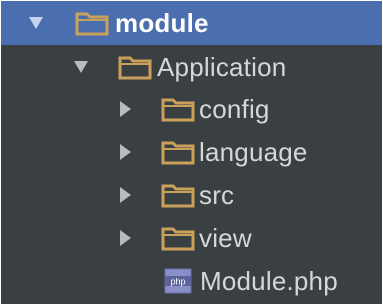 The height and width of the screenshot is (306, 383). I want to click on tree-node-src: src, so click(191, 195).